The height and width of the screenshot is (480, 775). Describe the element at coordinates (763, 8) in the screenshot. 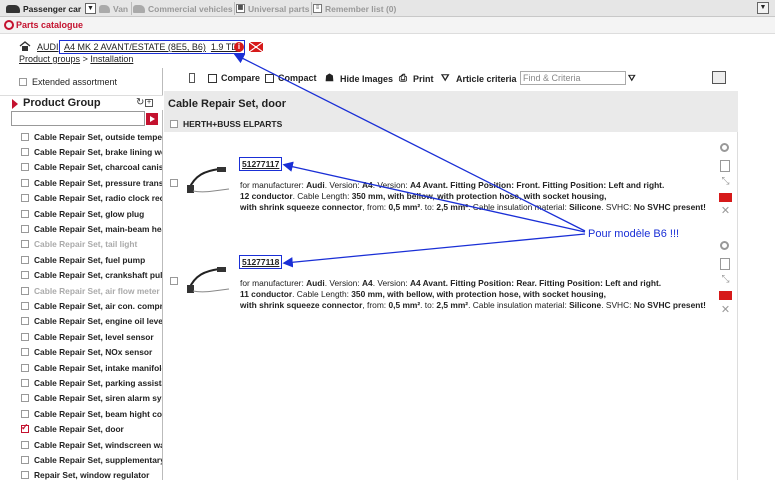

I see `window-menu-dropdown: ▼` at that location.